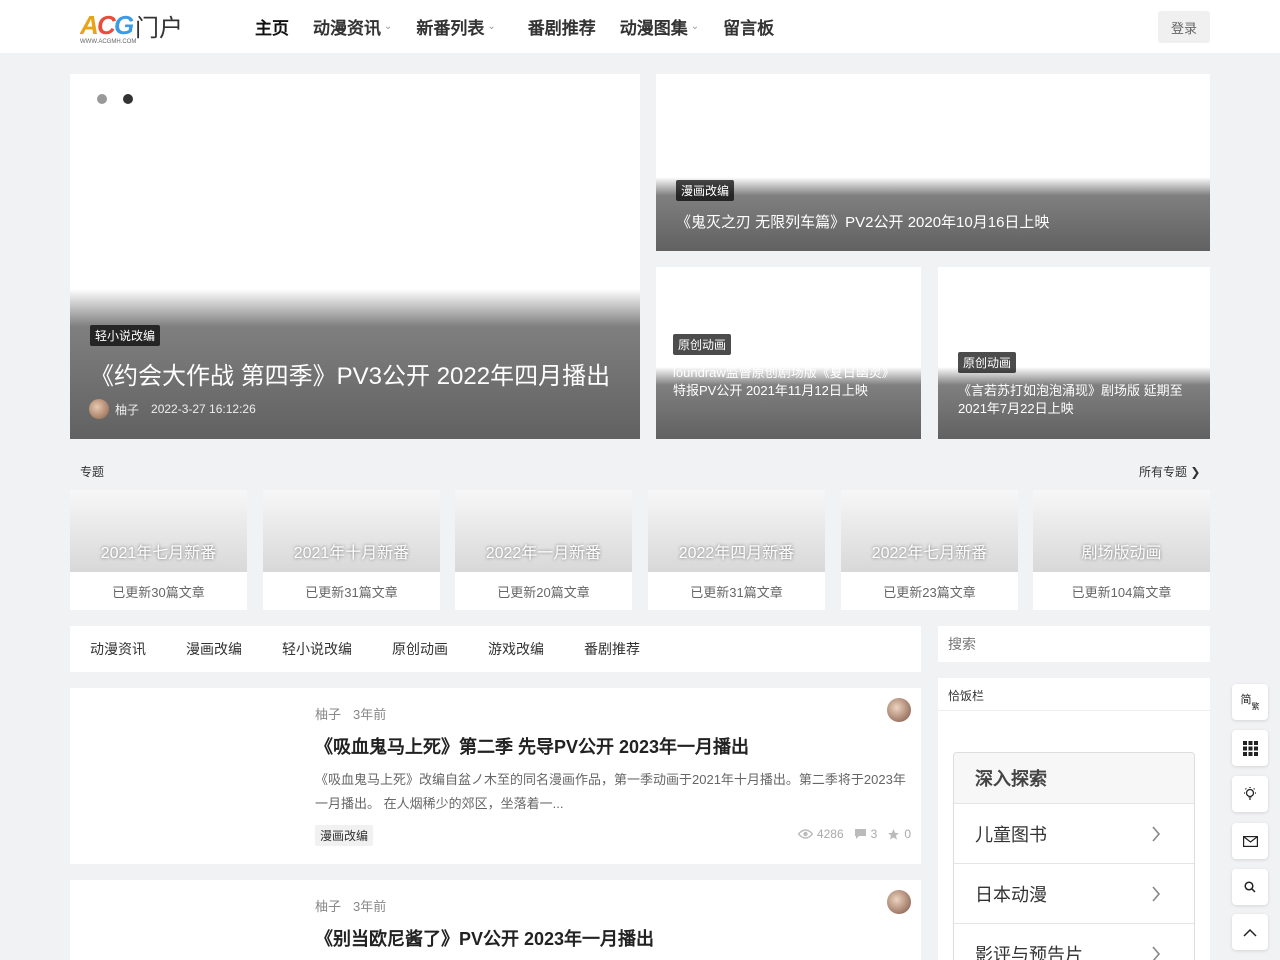 This screenshot has height=960, width=1280. What do you see at coordinates (736, 553) in the screenshot?
I see `topic-name: 2022年四月新番` at bounding box center [736, 553].